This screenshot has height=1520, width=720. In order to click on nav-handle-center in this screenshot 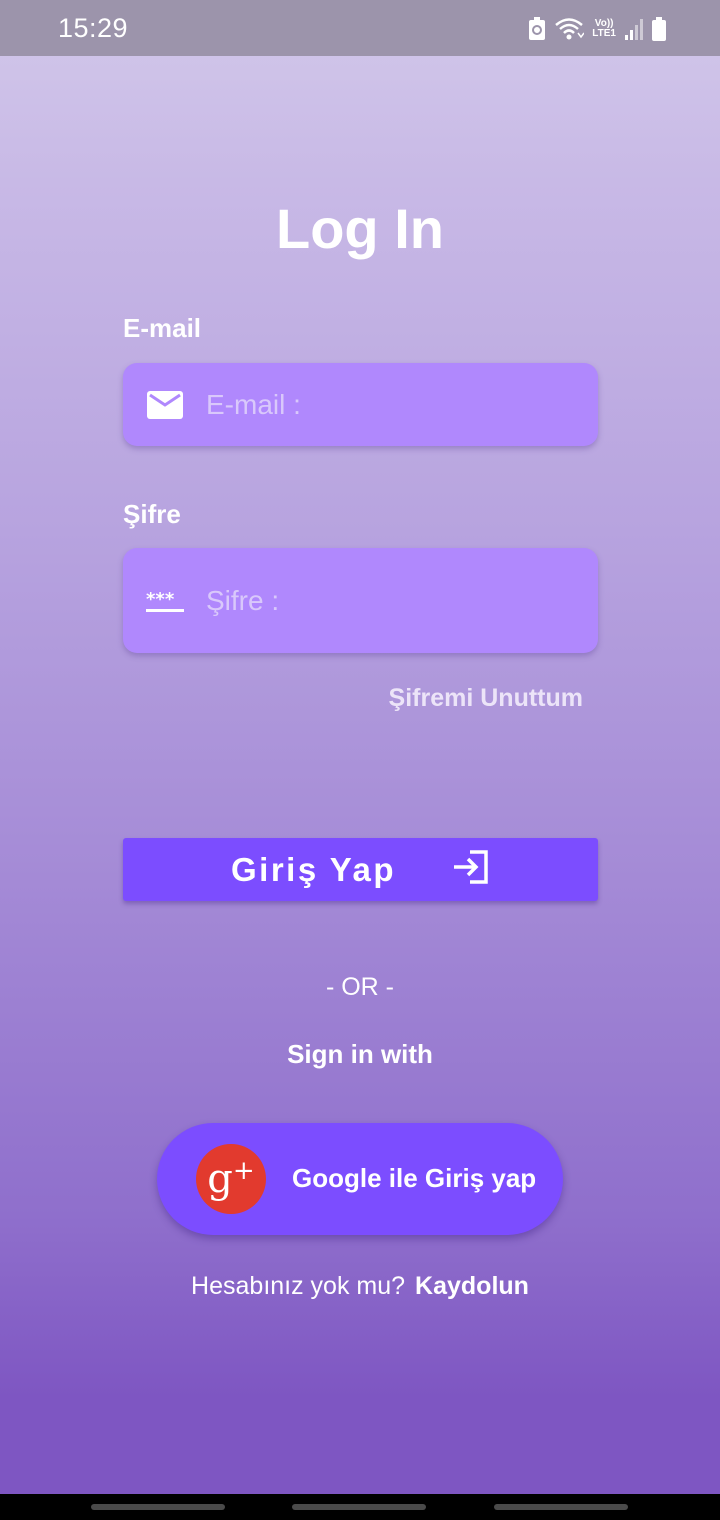, I will do `click(359, 1507)`.